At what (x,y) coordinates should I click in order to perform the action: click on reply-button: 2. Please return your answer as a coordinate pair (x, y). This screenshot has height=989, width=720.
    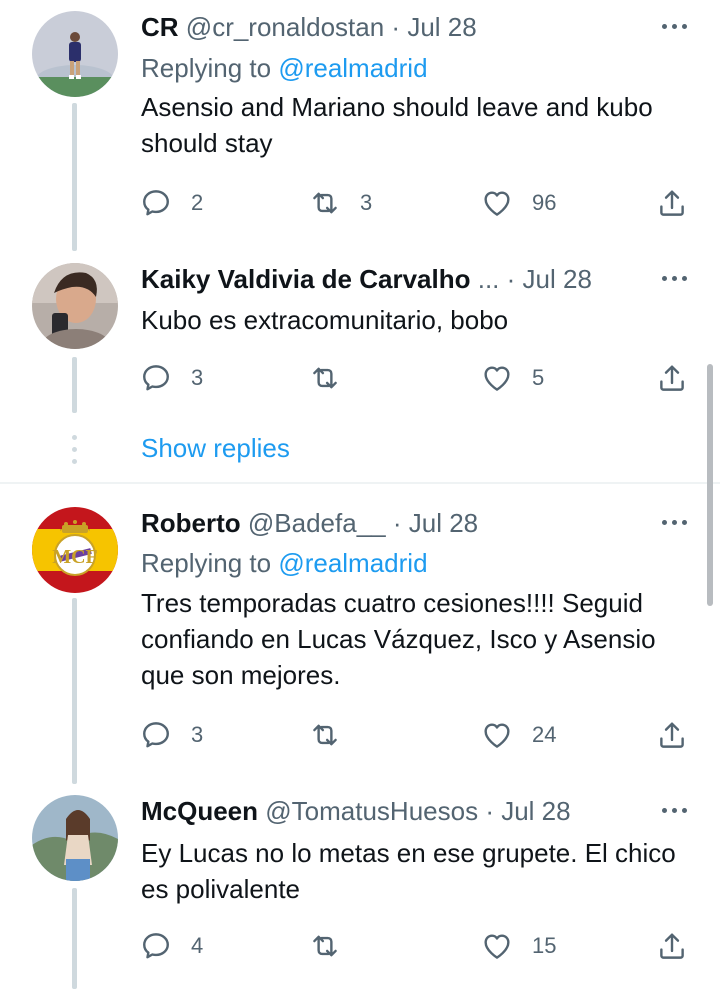
    Looking at the image, I should click on (171, 203).